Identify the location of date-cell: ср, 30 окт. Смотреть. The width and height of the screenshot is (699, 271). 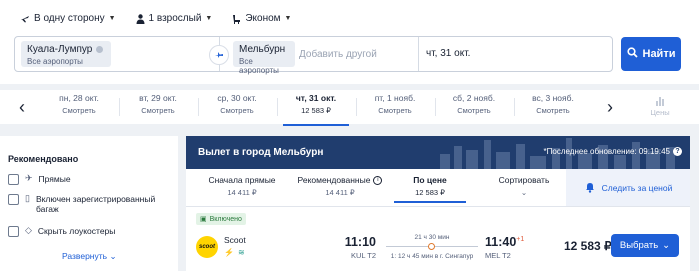
(237, 108).